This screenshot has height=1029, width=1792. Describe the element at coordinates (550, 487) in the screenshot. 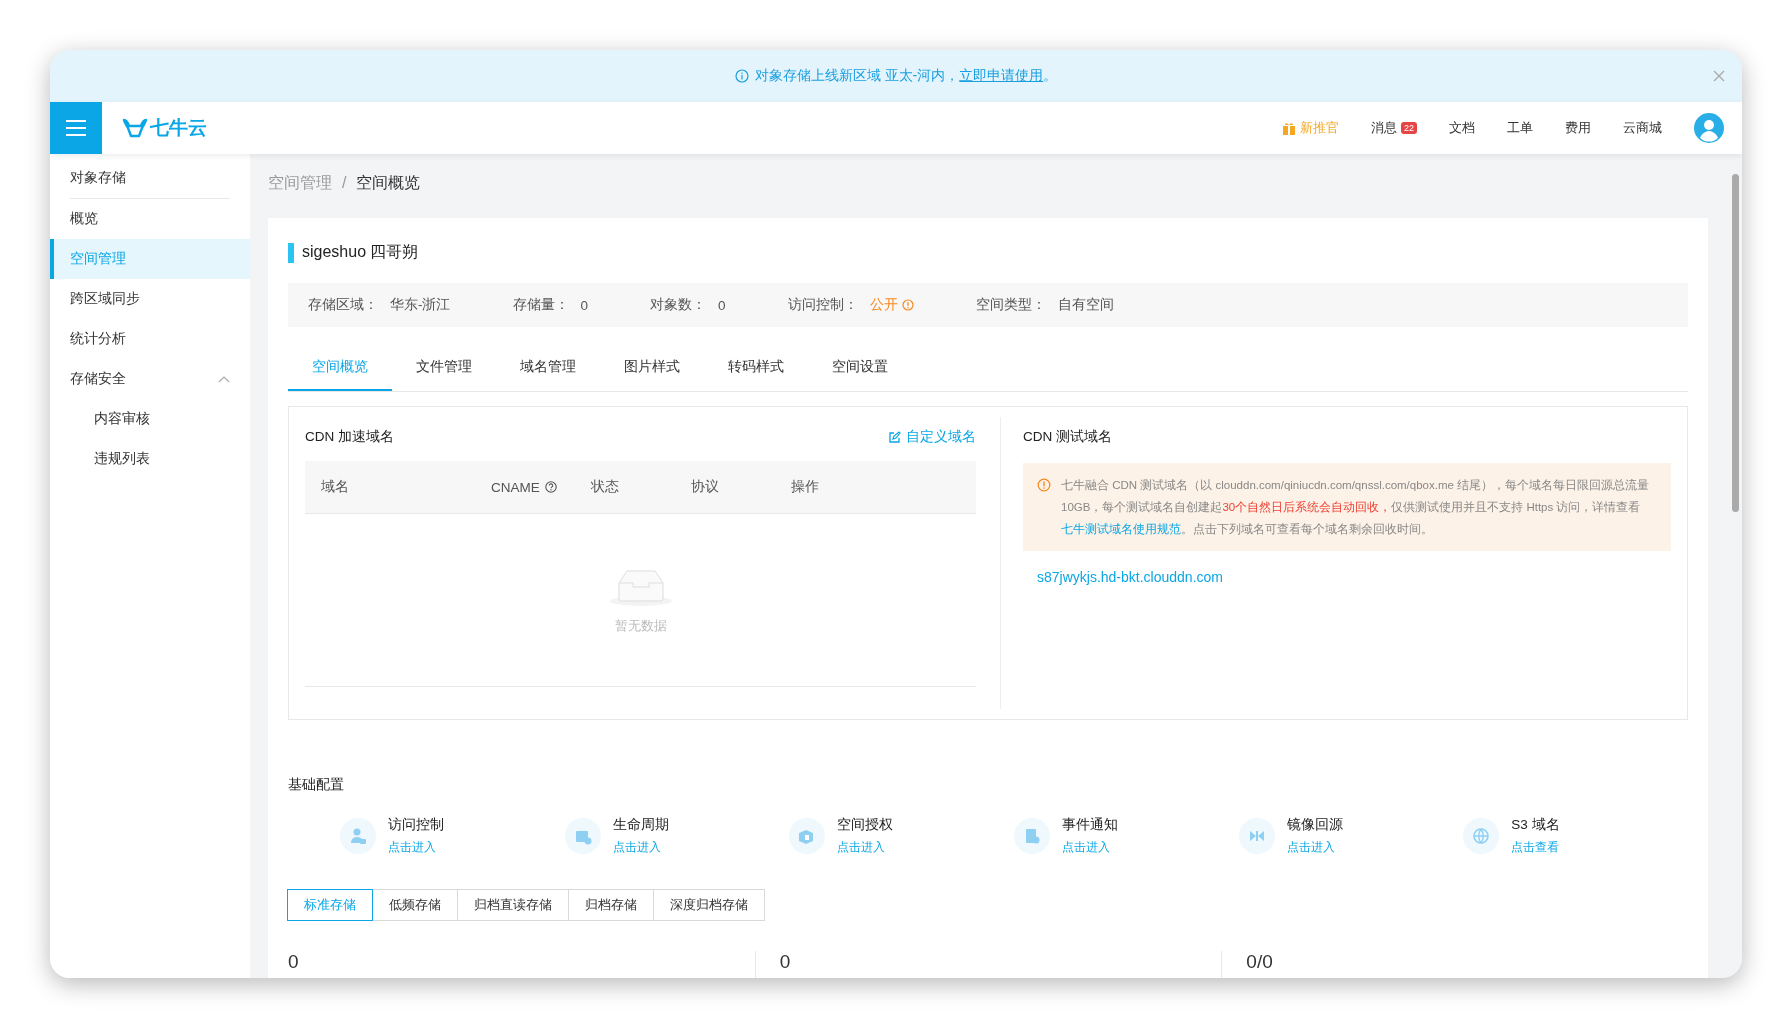

I see `help-icon` at that location.